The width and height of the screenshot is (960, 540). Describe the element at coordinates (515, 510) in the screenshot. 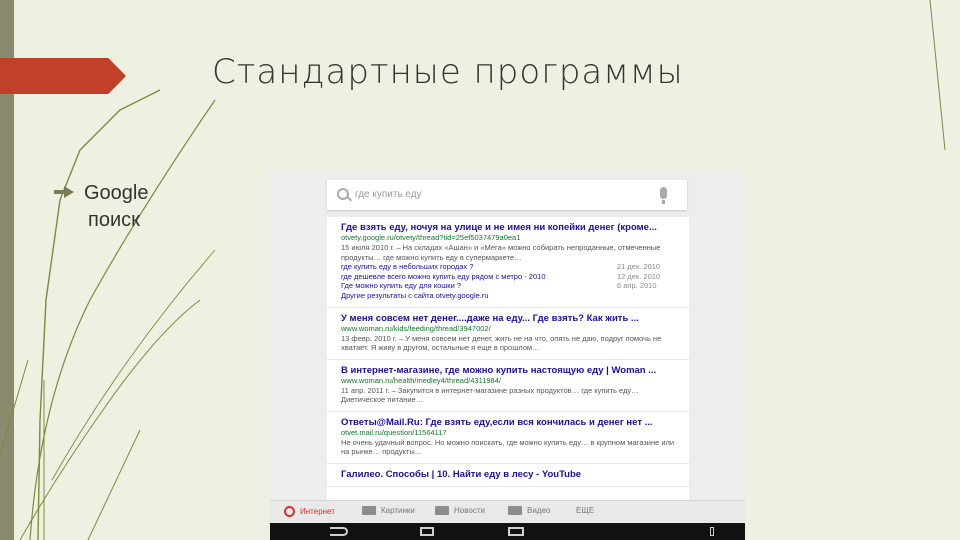

I see `video-icon` at that location.